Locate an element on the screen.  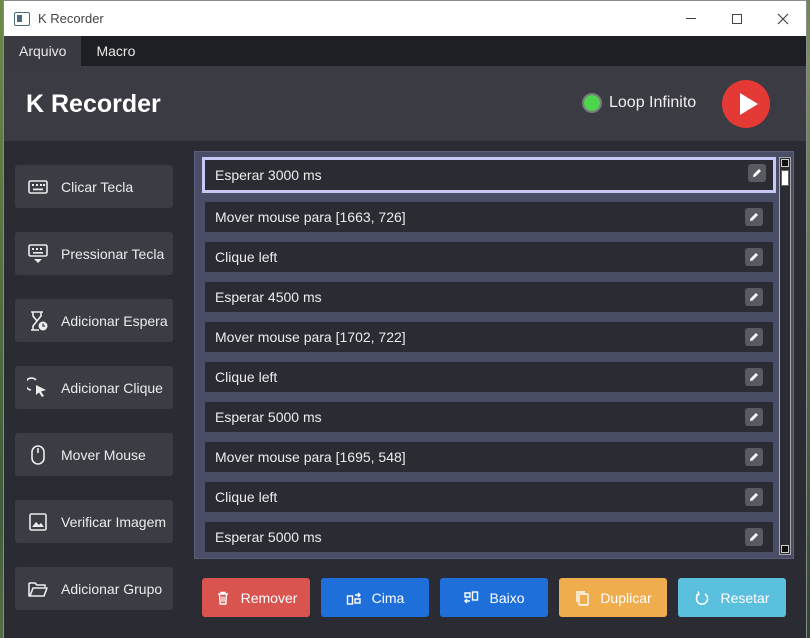
sidebar-item-label: Adicionar Clique is located at coordinates (112, 387).